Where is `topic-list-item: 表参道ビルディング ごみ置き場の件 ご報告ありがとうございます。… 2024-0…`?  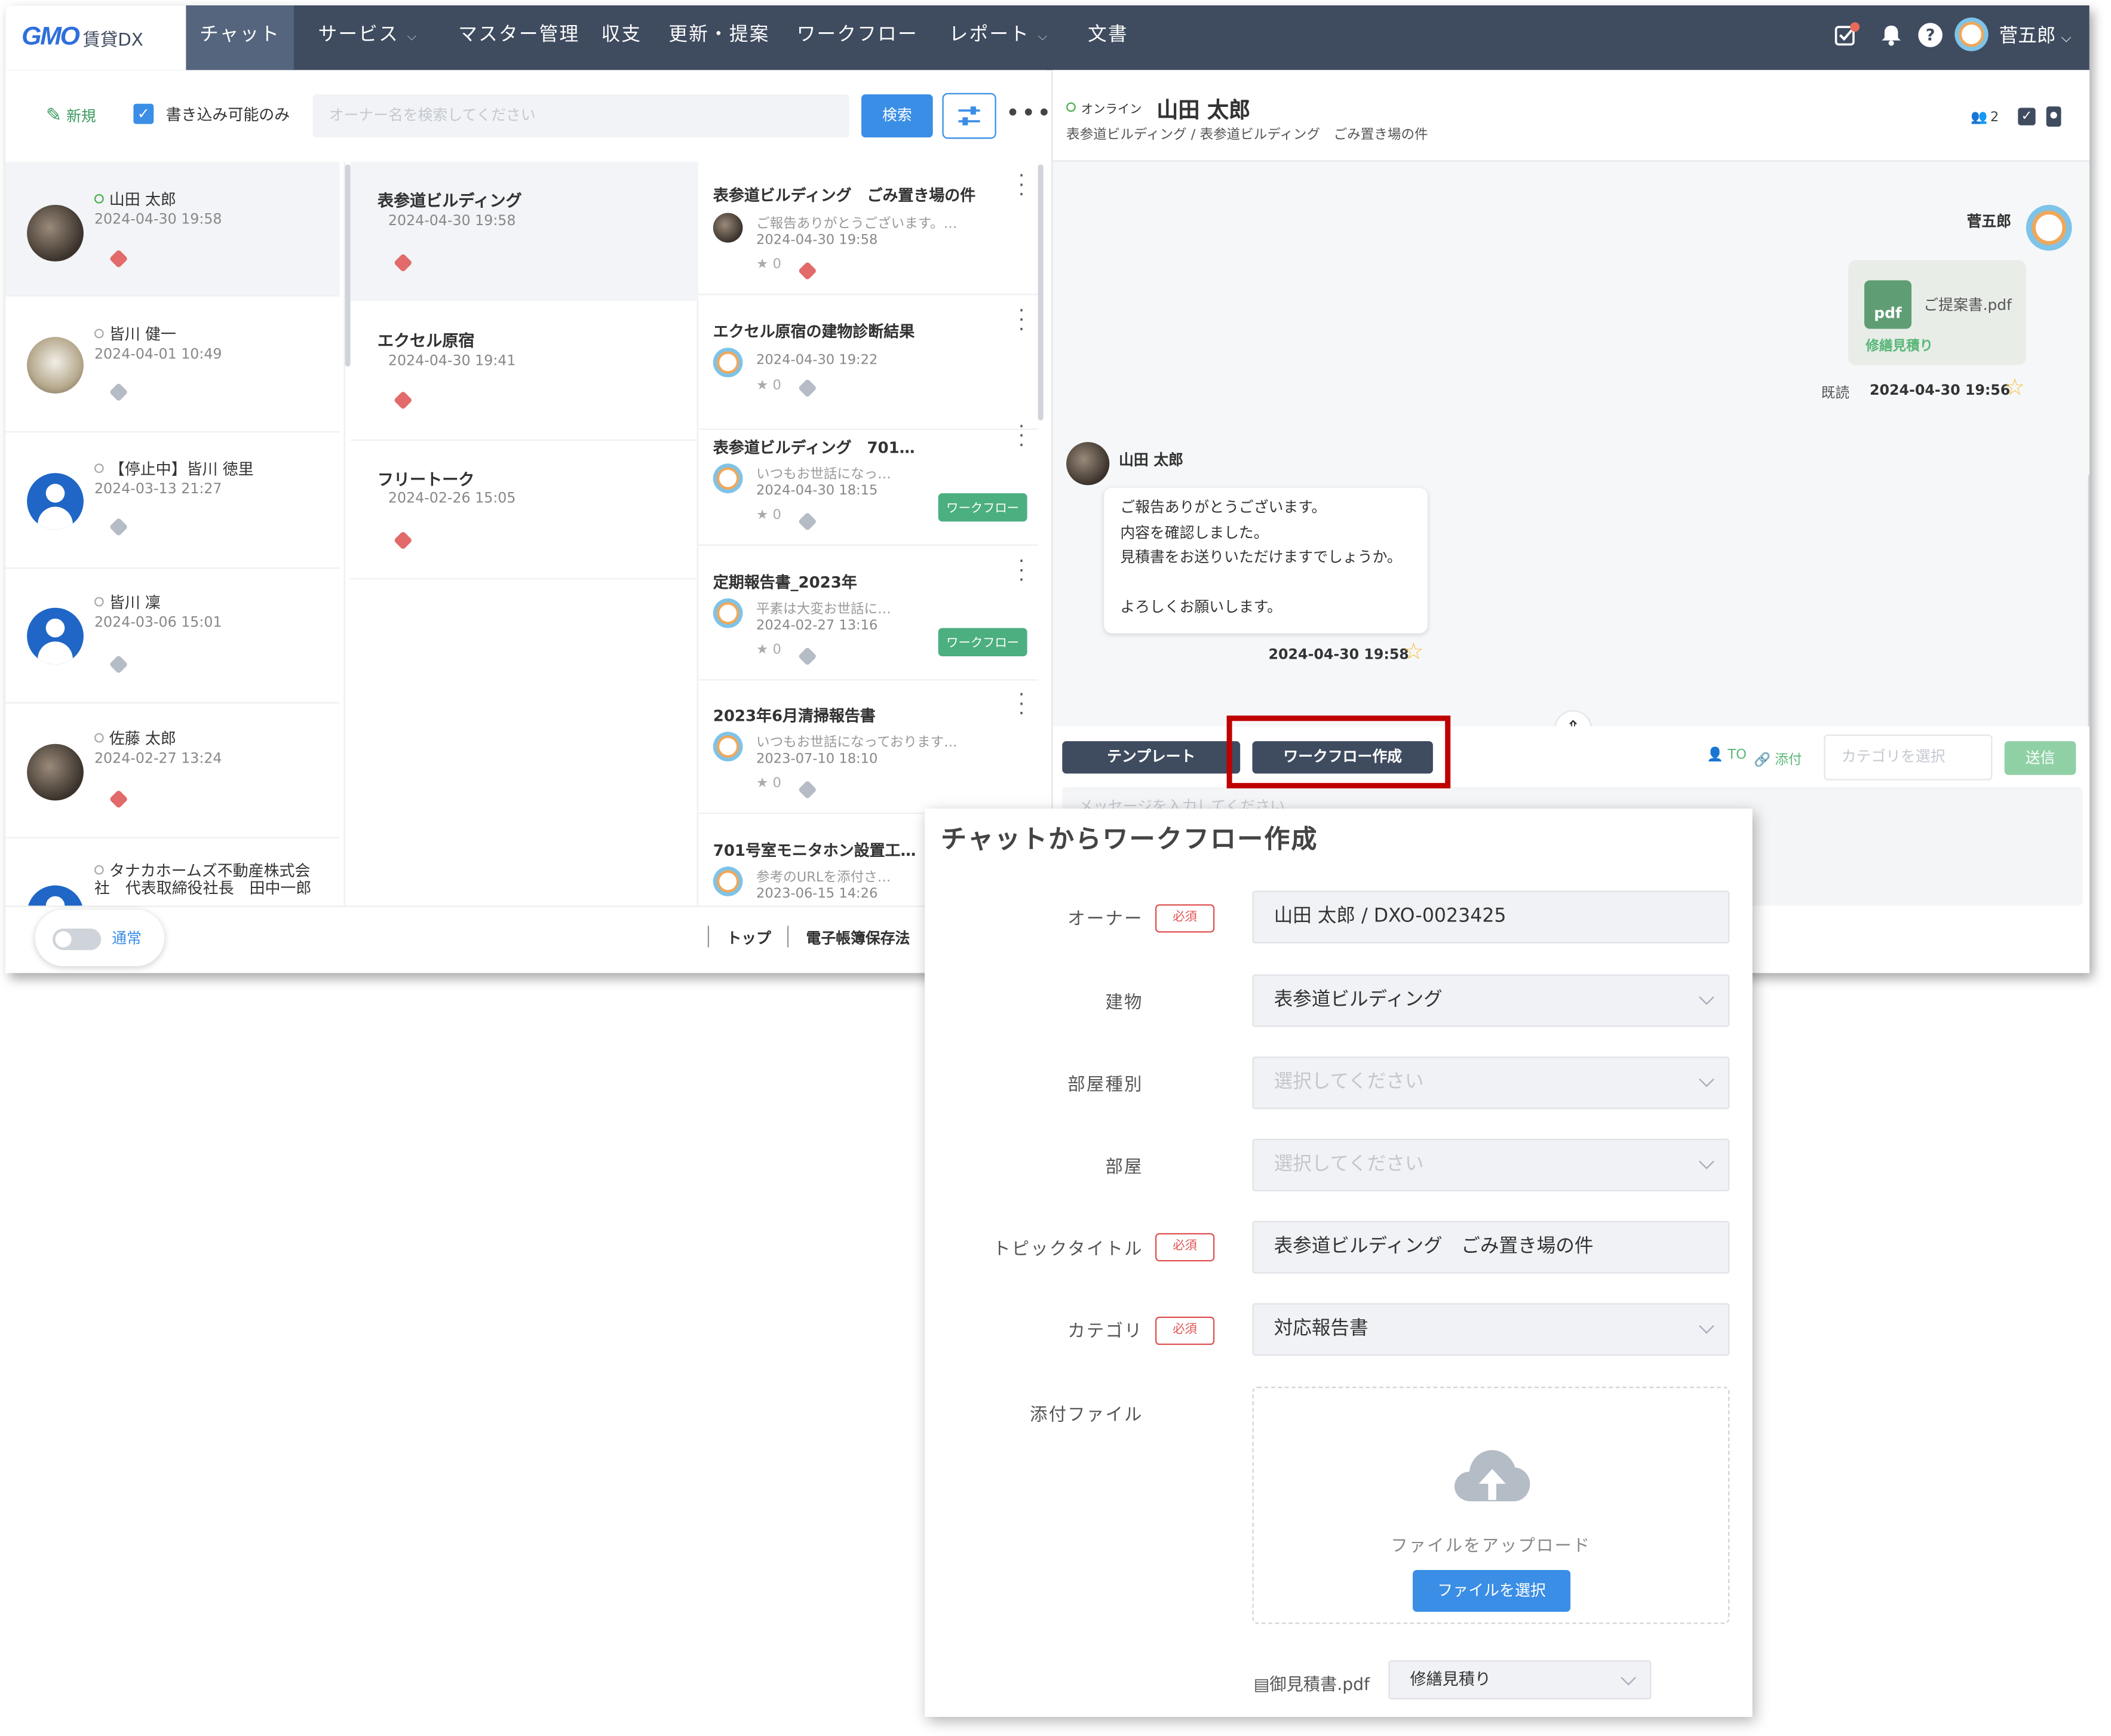 topic-list-item: 表参道ビルディング ごみ置き場の件 ご報告ありがとうございます。… 2024-0… is located at coordinates (868, 229).